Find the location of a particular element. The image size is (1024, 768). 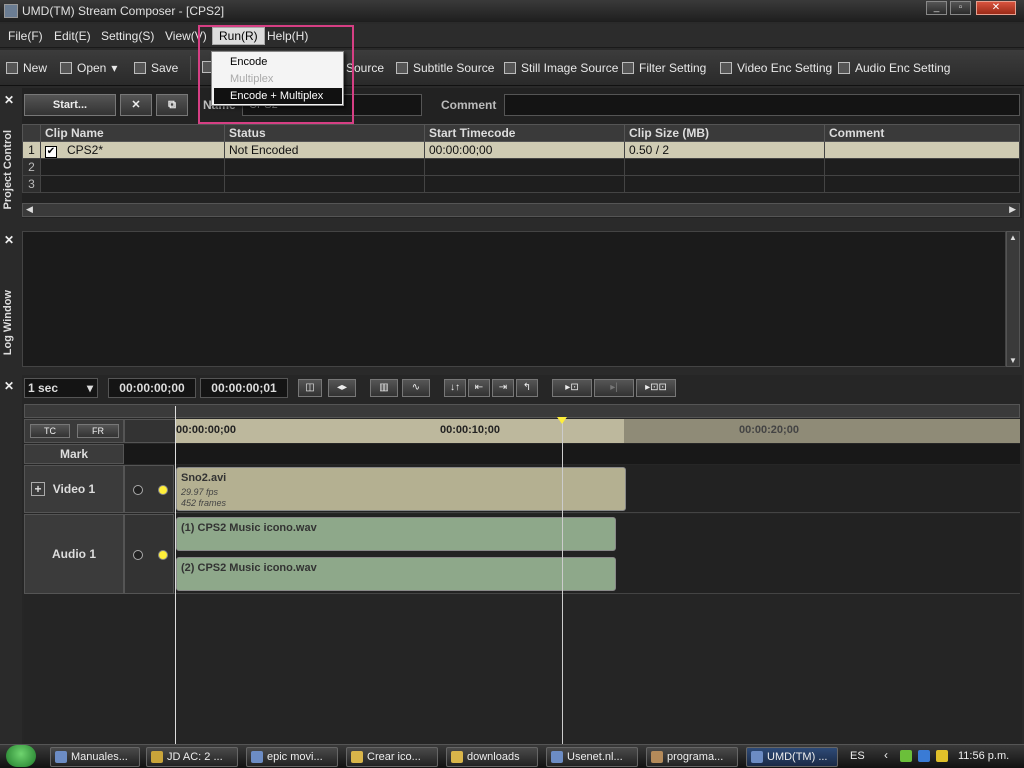

audio-lock-toggle is located at coordinates (138, 555).